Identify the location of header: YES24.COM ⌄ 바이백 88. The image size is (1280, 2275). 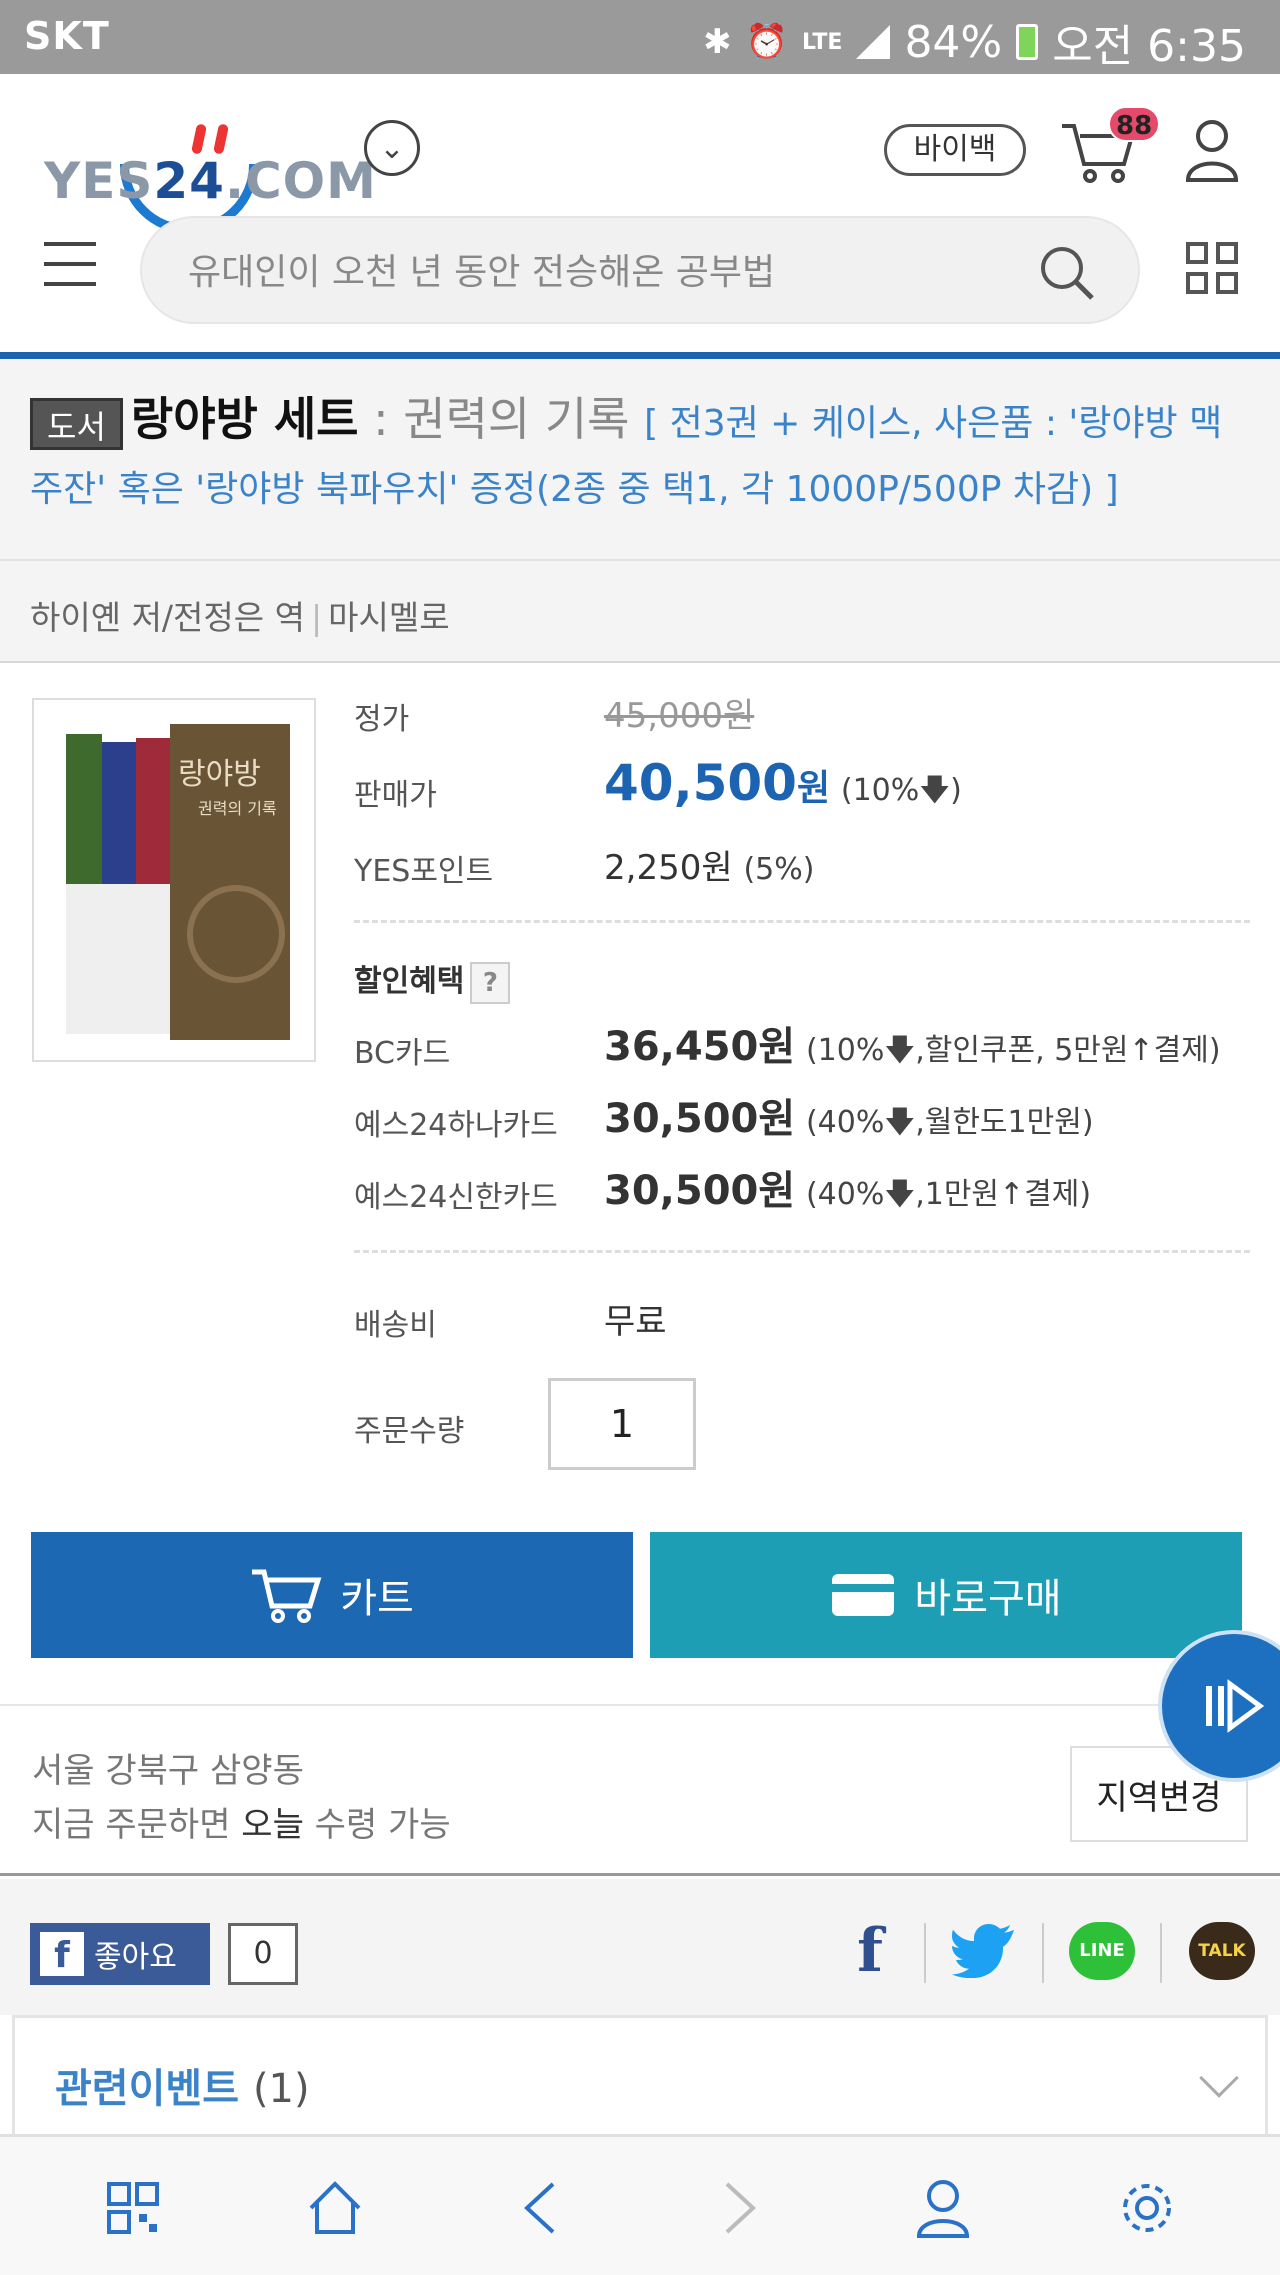
(640, 214).